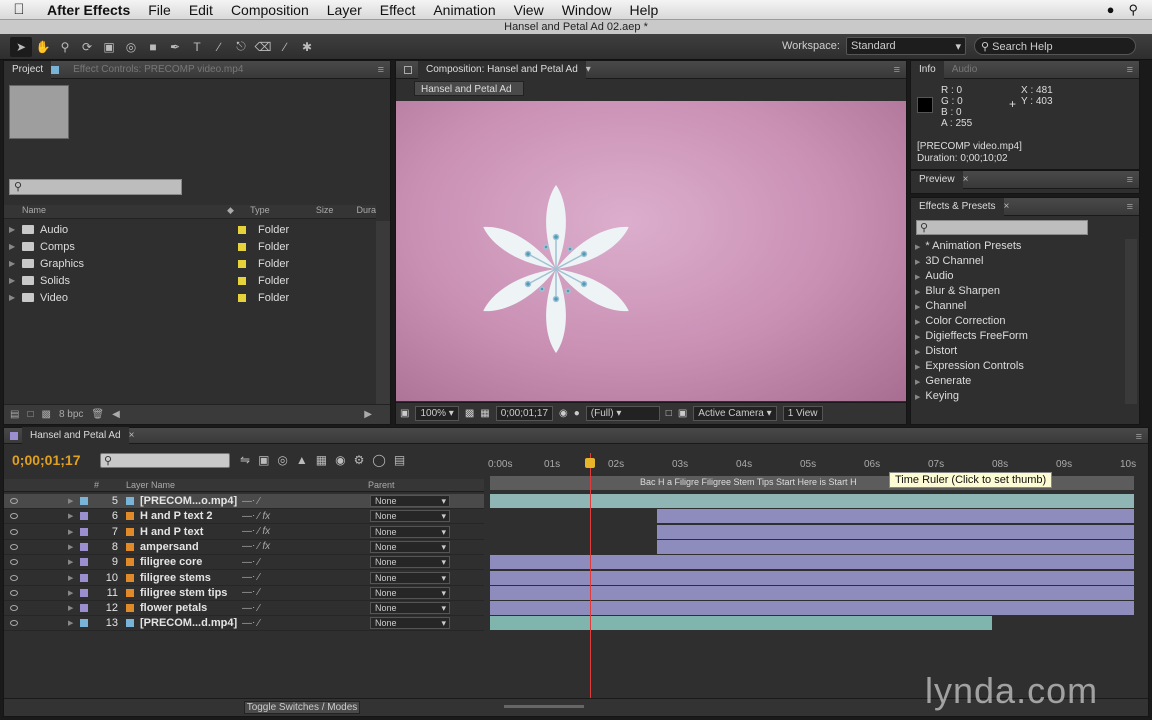 The image size is (1152, 720). I want to click on layer-name: H and P text 2, so click(190, 516).